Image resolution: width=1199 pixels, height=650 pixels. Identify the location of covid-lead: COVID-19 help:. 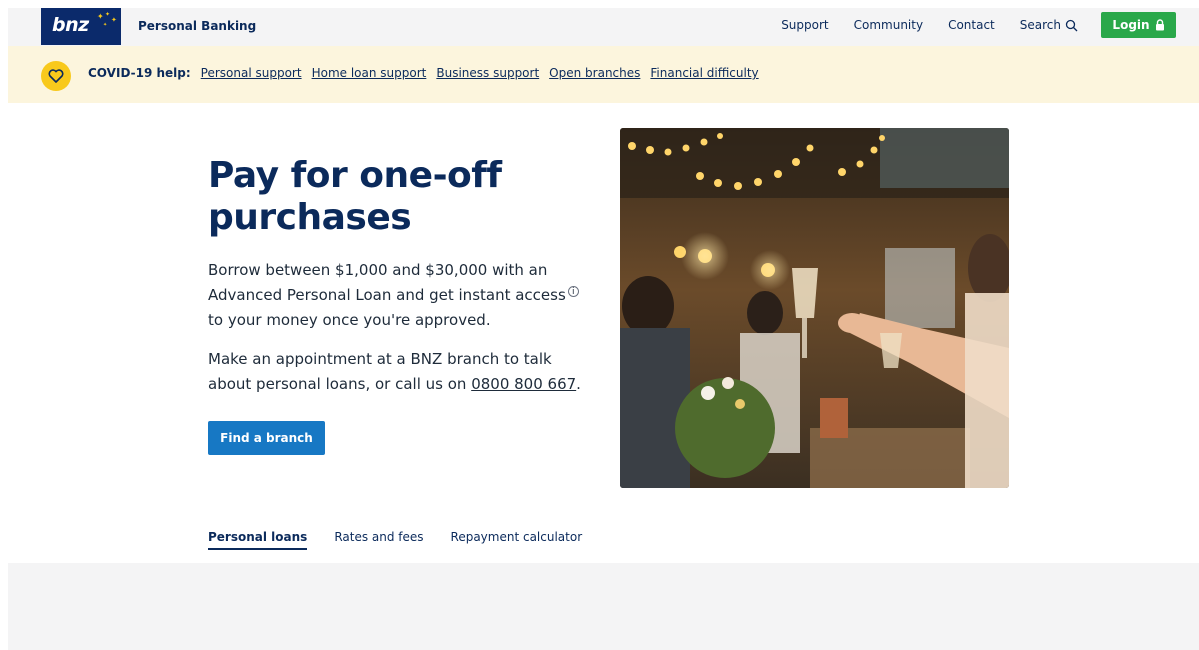
(139, 73).